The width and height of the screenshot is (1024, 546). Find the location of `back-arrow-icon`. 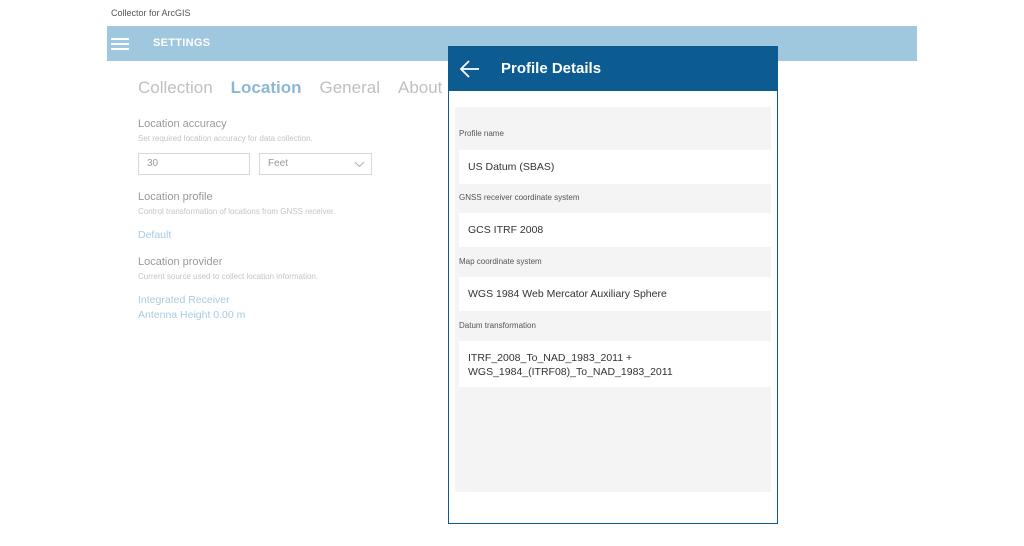

back-arrow-icon is located at coordinates (470, 69).